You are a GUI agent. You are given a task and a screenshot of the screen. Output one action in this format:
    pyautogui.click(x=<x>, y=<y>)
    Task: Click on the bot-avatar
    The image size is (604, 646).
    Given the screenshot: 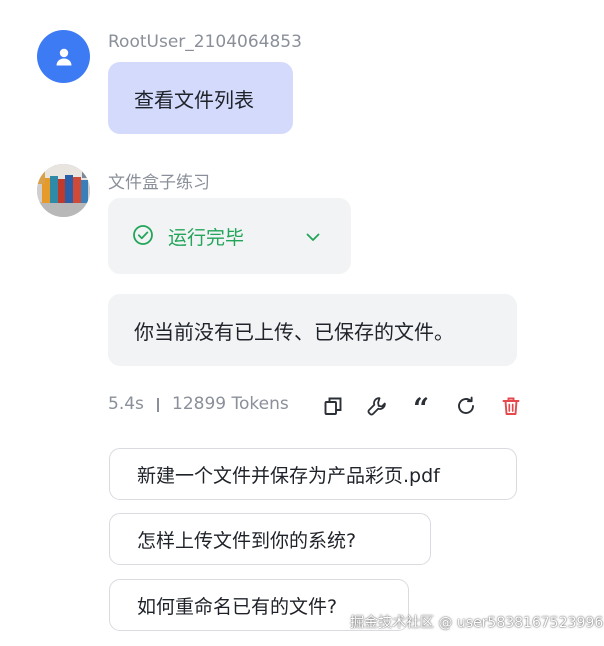 What is the action you would take?
    pyautogui.click(x=63, y=190)
    